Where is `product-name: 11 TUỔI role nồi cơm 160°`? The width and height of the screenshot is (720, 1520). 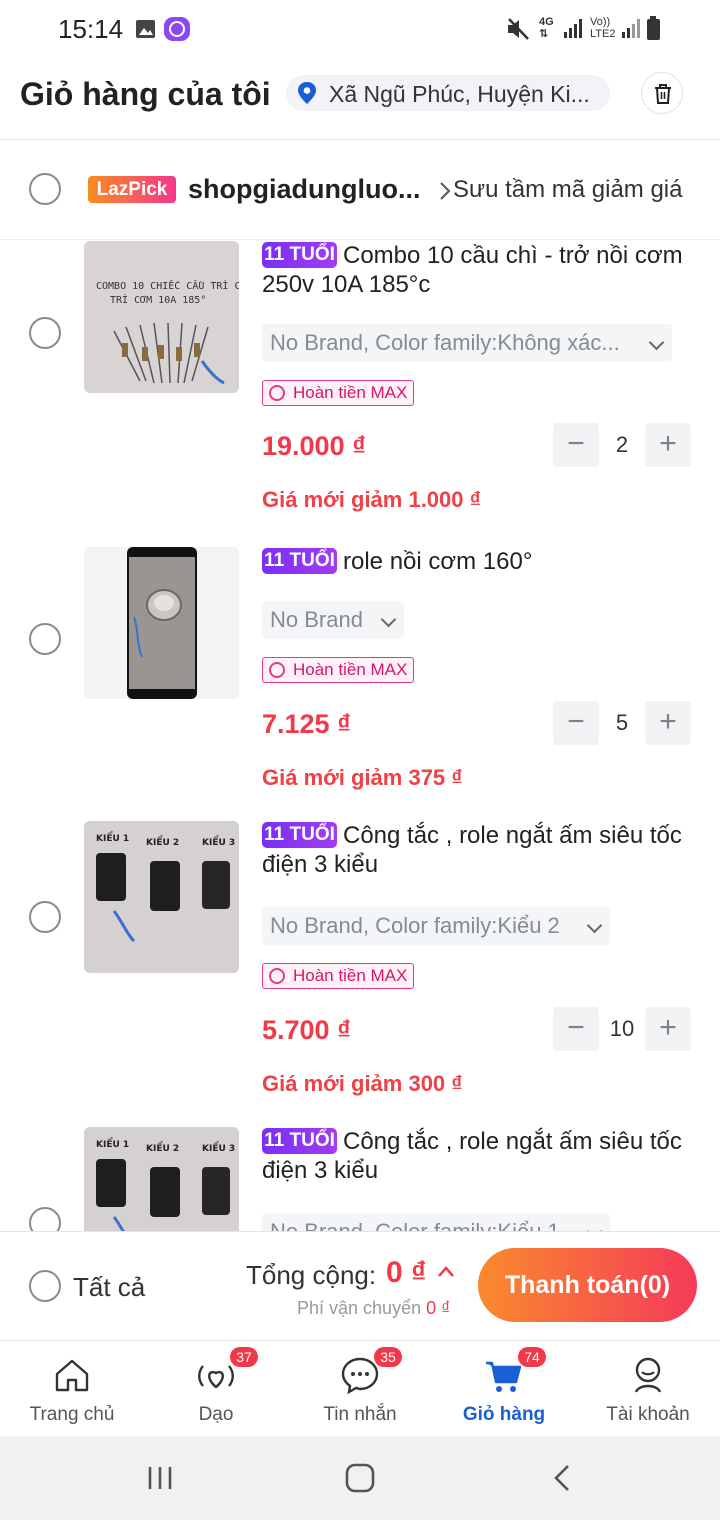 product-name: 11 TUỔI role nồi cơm 160° is located at coordinates (482, 561).